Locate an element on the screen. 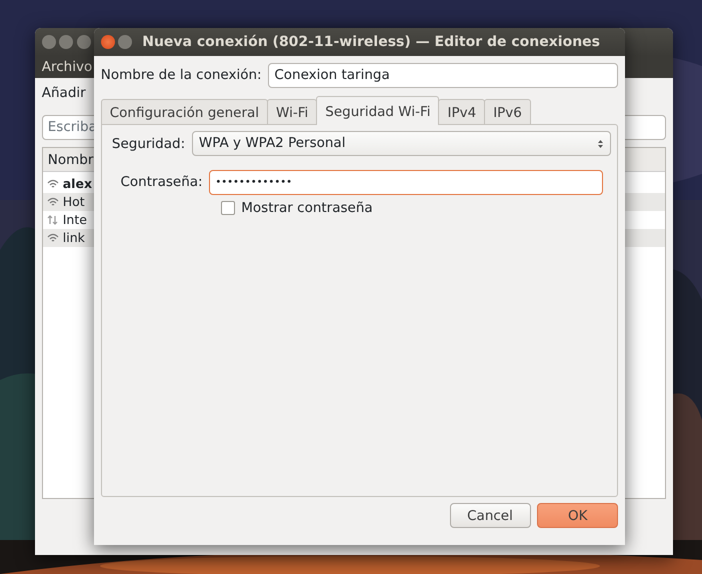  window-title: Nueva conexión (802-11-wireless) — Editor de conexiones is located at coordinates (371, 42).